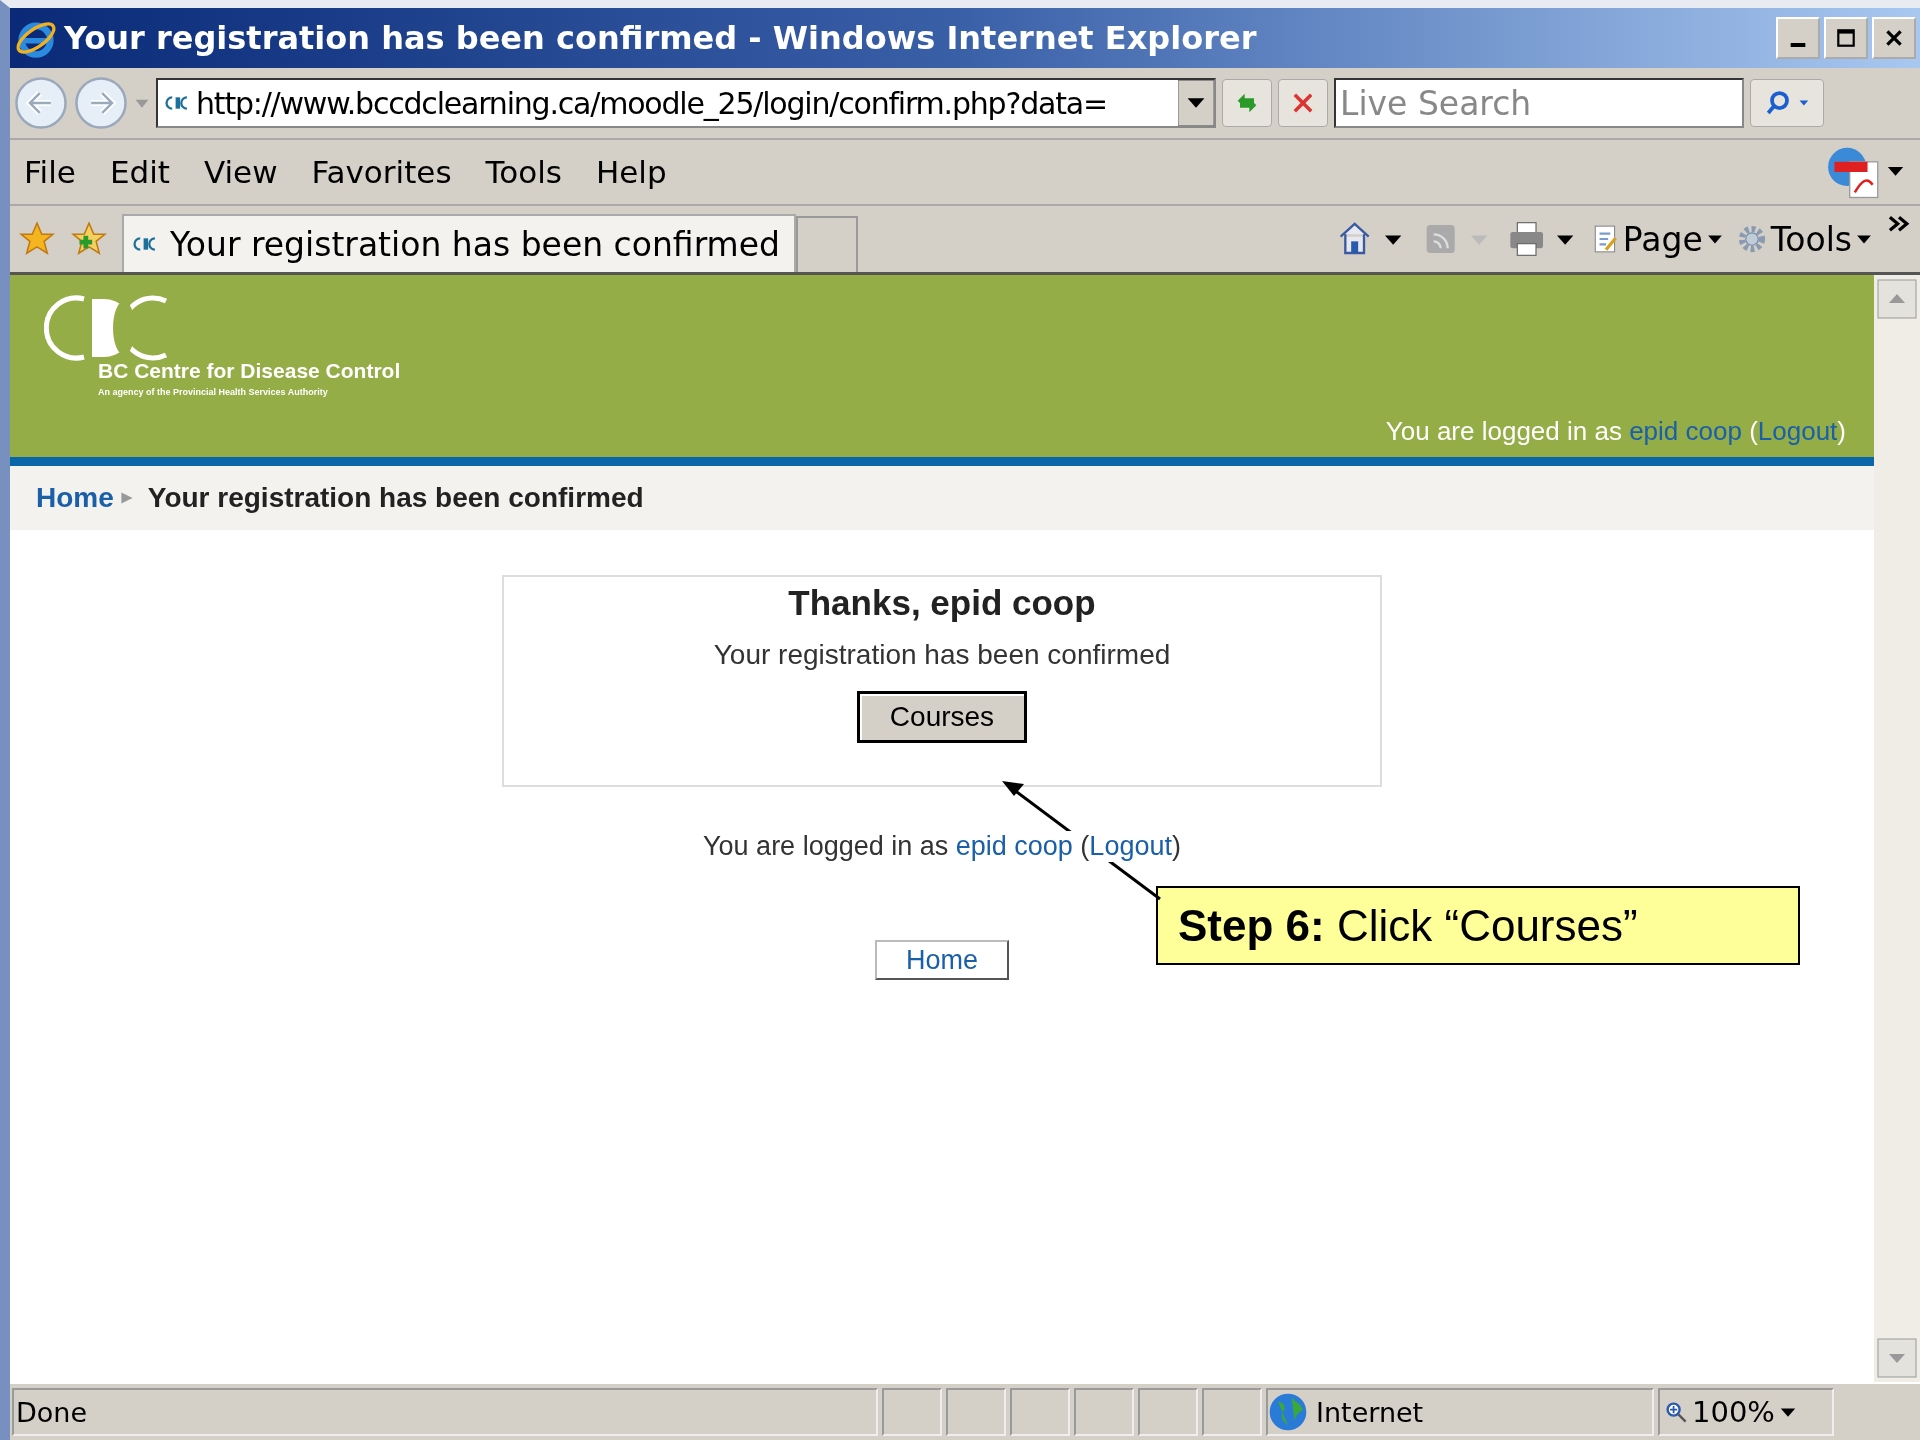 This screenshot has width=1920, height=1440. I want to click on courses-button: Courses, so click(942, 717).